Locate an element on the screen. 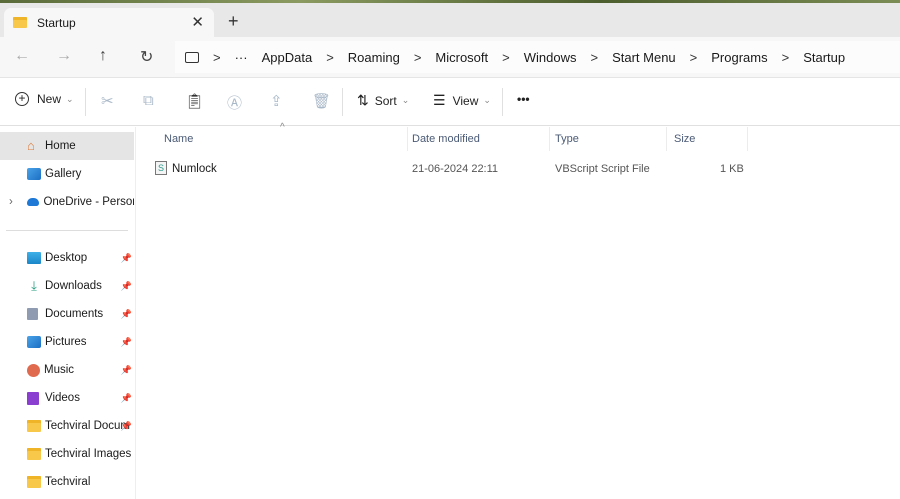 The height and width of the screenshot is (499, 900). expand-chevron-icon: › is located at coordinates (11, 202).